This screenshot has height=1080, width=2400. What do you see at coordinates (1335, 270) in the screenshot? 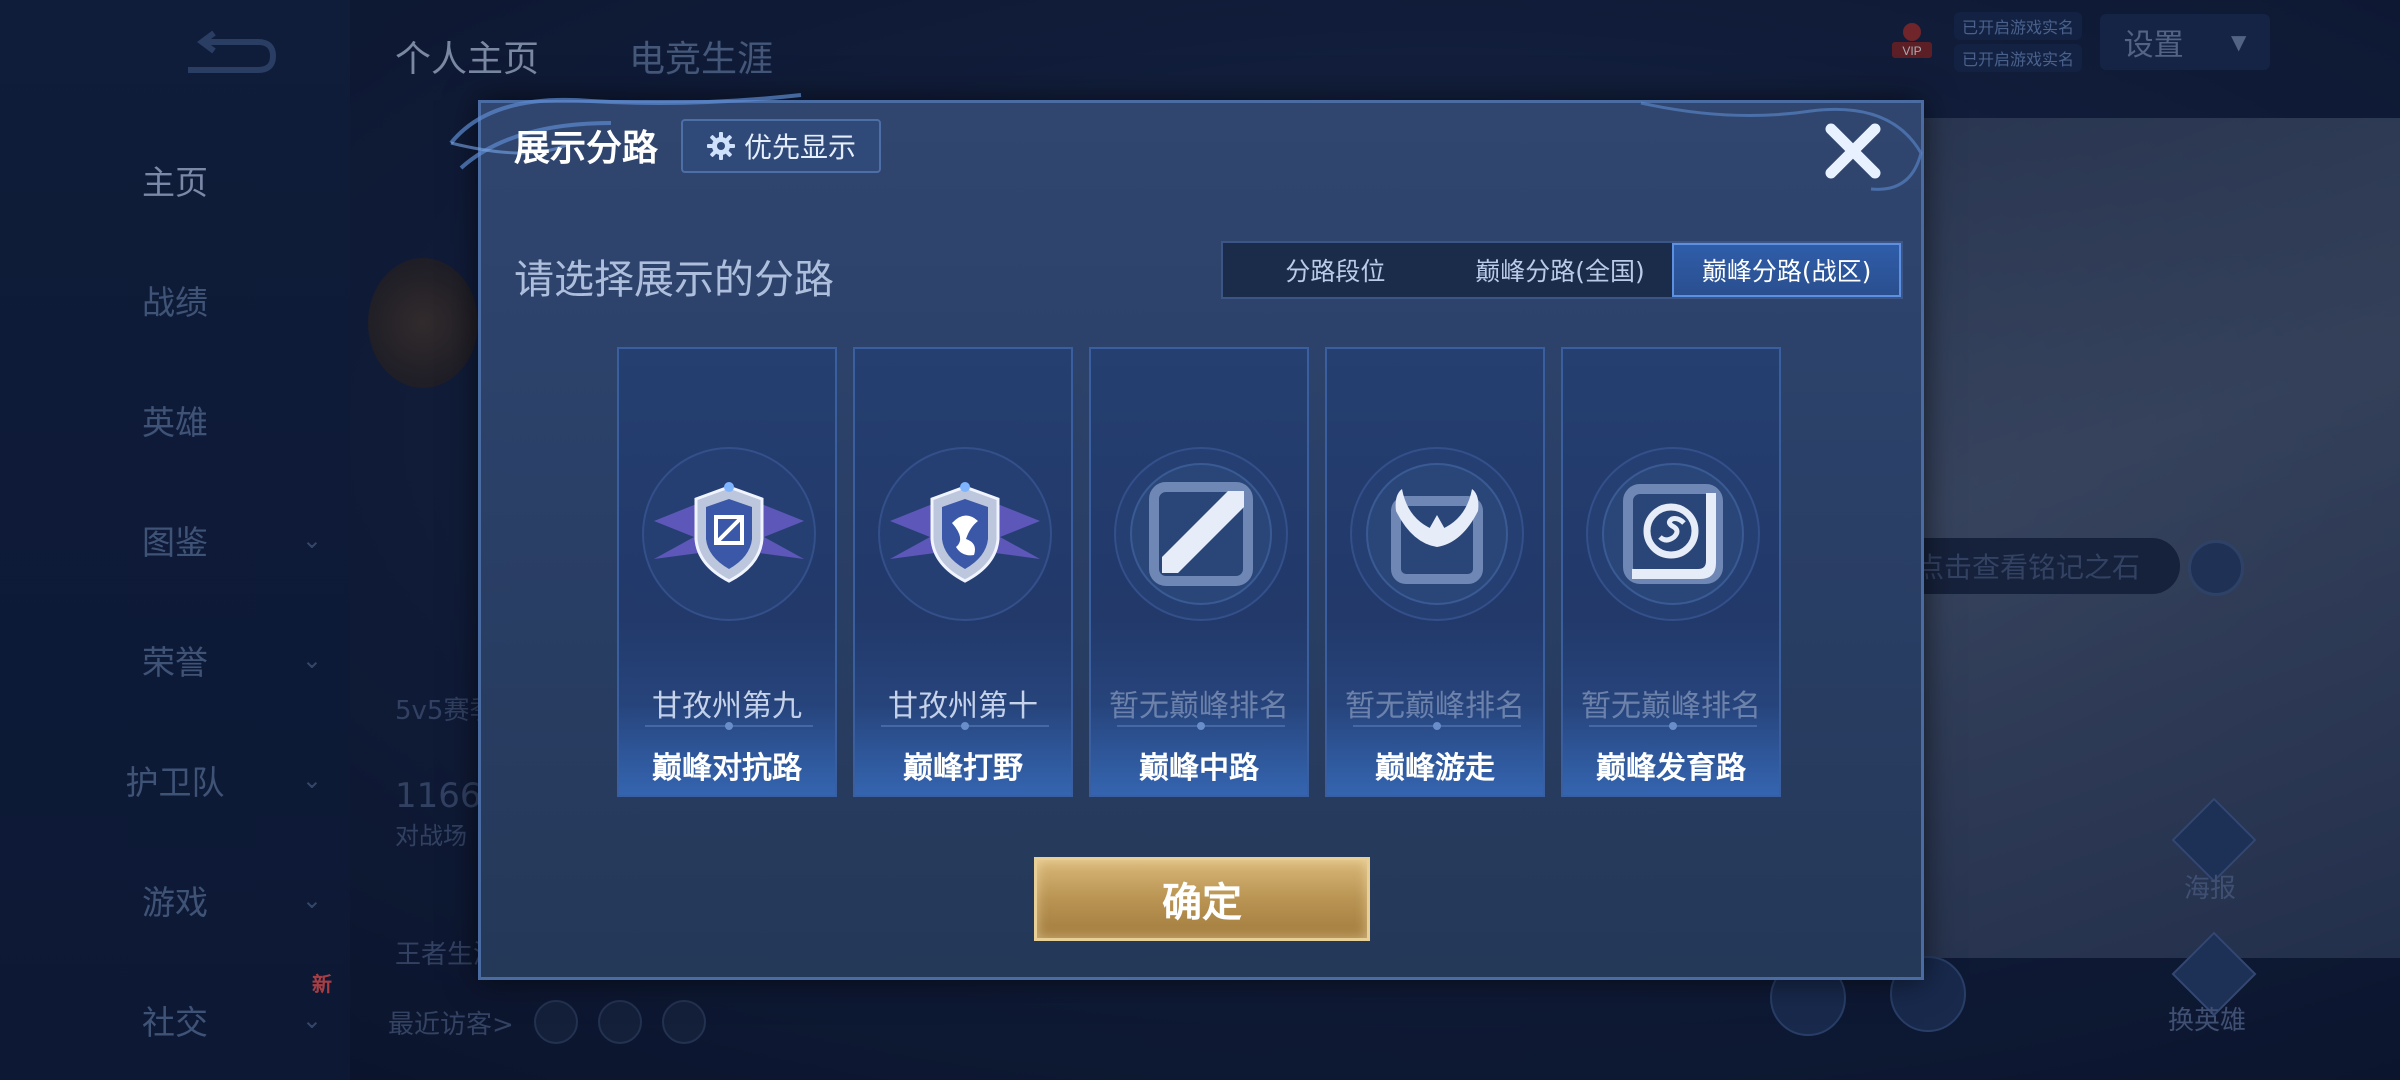
I see `tab-lane-rank: 分路段位` at bounding box center [1335, 270].